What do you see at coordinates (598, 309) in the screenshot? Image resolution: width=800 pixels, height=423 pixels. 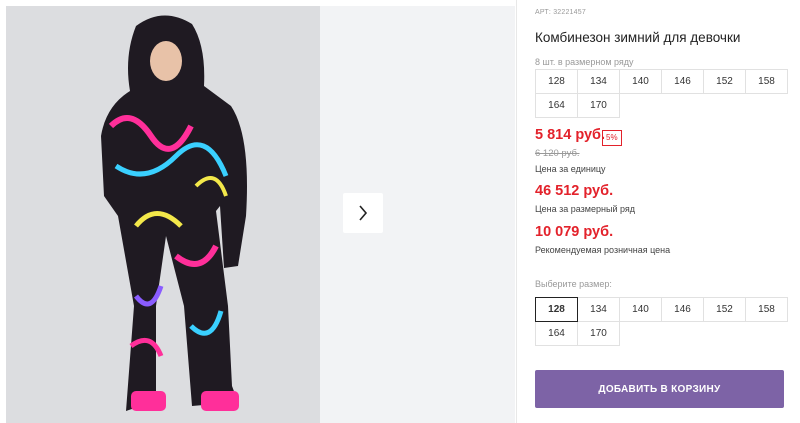 I see `size-option-134: 134` at bounding box center [598, 309].